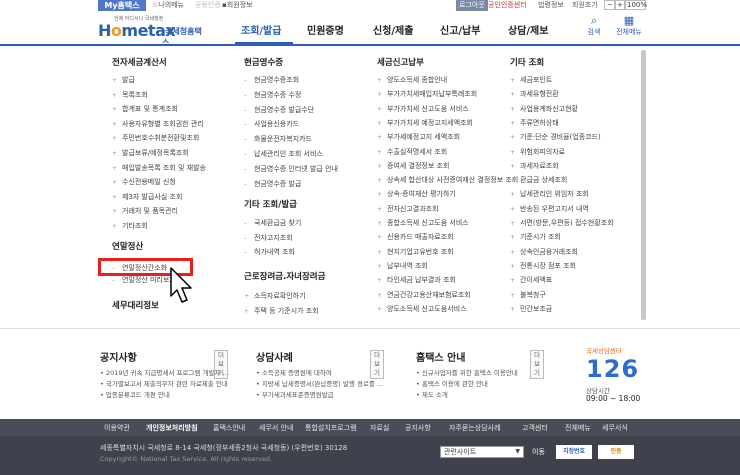  What do you see at coordinates (291, 169) in the screenshot?
I see `menu-item: – 현금영수증 인터넷 발급 안내` at bounding box center [291, 169].